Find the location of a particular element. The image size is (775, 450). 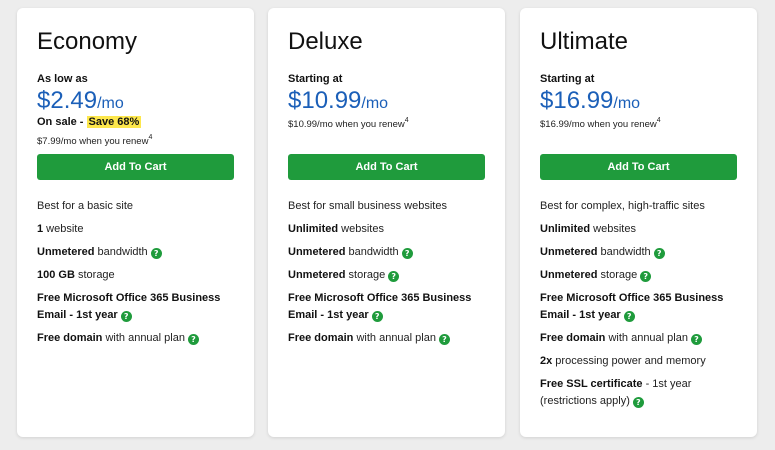

plan-name: Deluxe is located at coordinates (325, 41).